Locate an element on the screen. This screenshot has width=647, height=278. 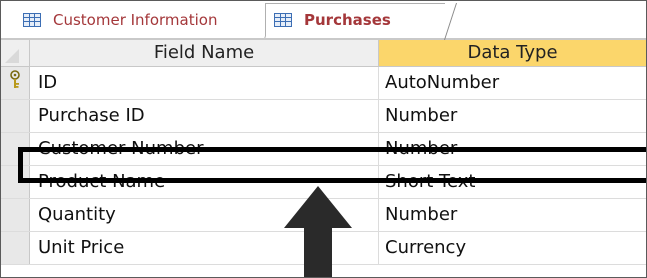
tab-label: Purchases is located at coordinates (347, 20).